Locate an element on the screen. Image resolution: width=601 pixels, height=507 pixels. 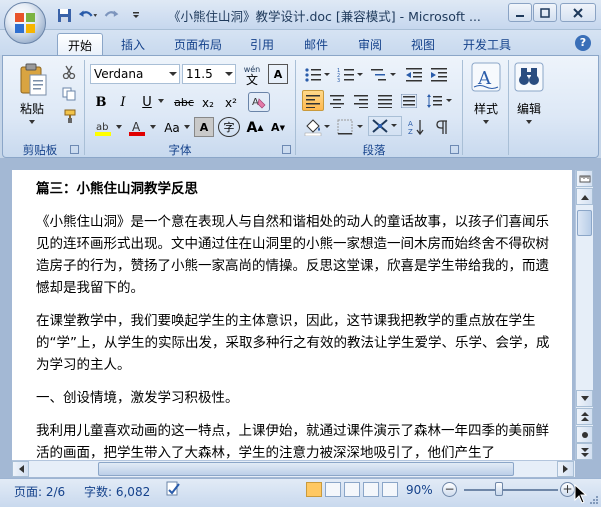
grow-font-button: A ▲ is located at coordinates (255, 127).